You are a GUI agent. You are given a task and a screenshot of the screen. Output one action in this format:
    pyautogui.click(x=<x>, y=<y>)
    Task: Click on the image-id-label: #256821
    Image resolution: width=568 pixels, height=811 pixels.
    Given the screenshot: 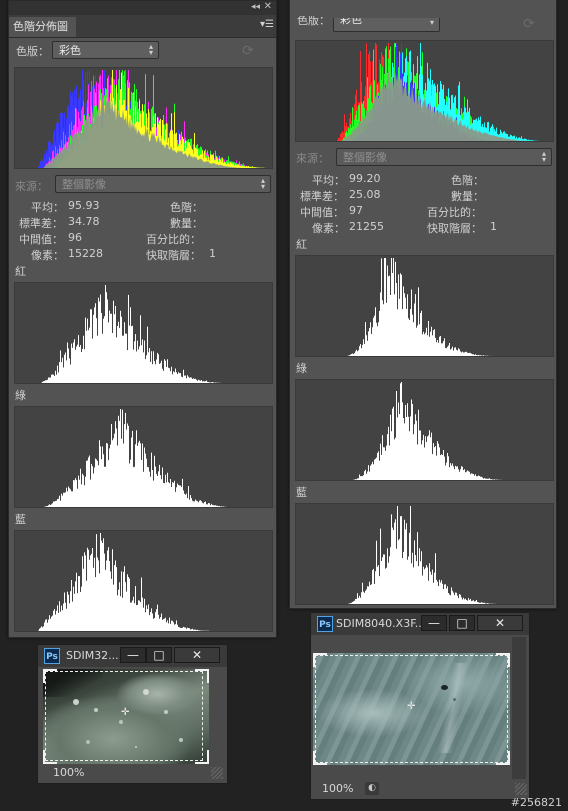 What is the action you would take?
    pyautogui.click(x=536, y=802)
    